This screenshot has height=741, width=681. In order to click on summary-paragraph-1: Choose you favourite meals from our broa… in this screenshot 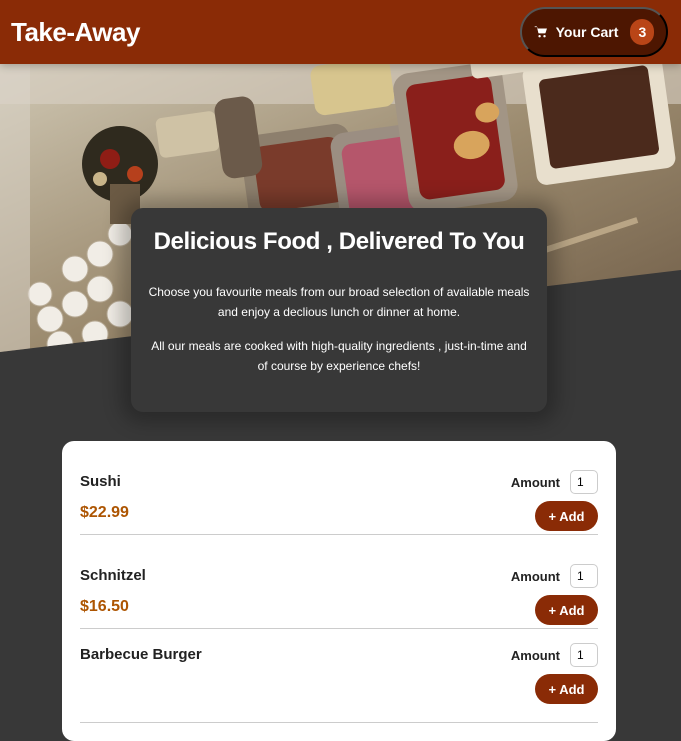, I will do `click(339, 302)`.